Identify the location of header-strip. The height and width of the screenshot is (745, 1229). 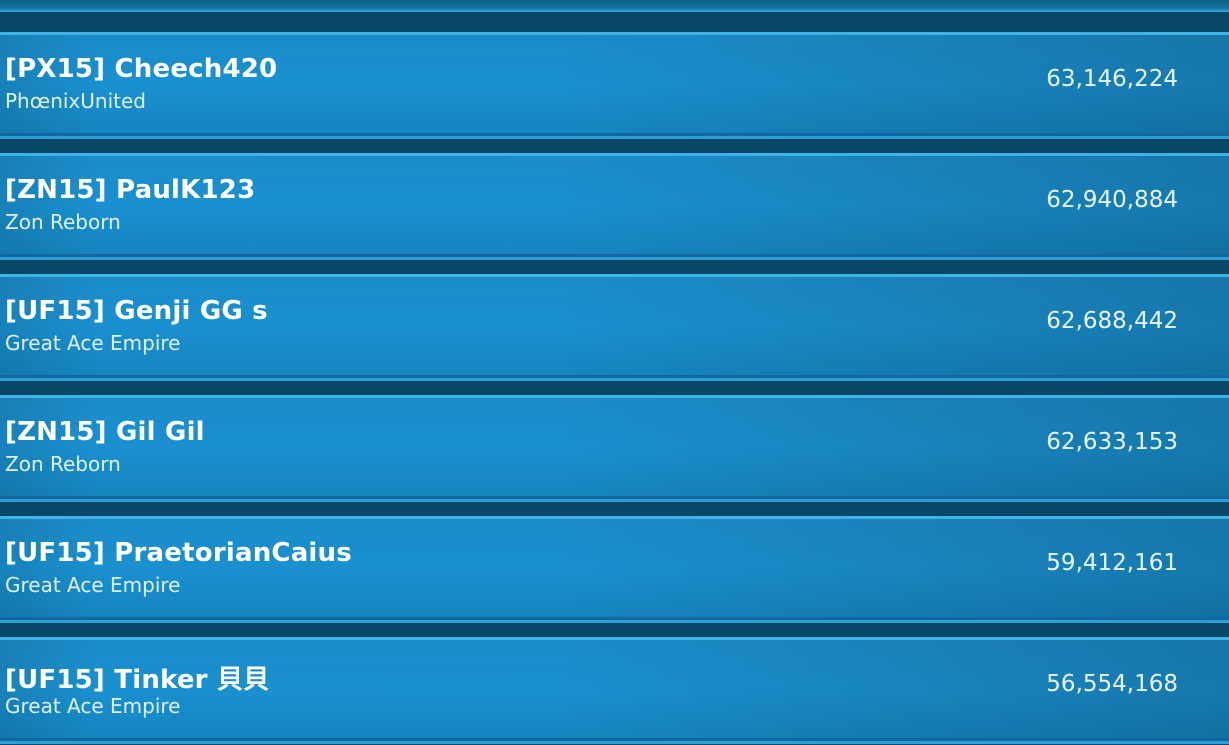
(614, 6).